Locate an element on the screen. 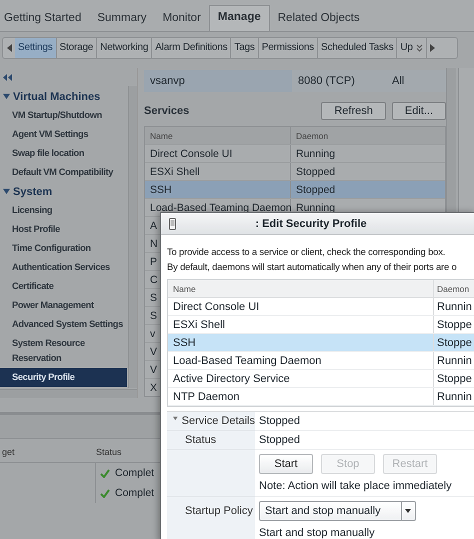  table-cell: vsanvp is located at coordinates (218, 81).